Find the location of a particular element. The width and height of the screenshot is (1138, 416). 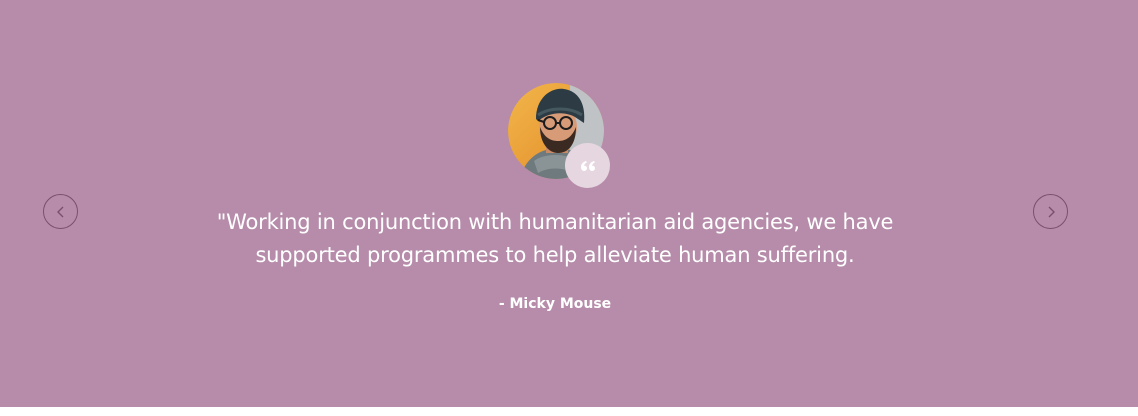

next-button is located at coordinates (1050, 211).